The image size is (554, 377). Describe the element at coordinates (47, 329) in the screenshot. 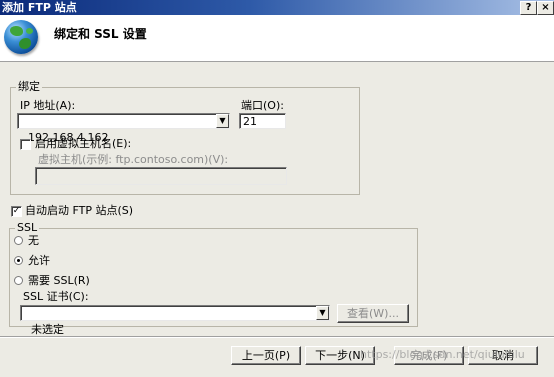

I see `ssl-cert-value: 未选定` at that location.